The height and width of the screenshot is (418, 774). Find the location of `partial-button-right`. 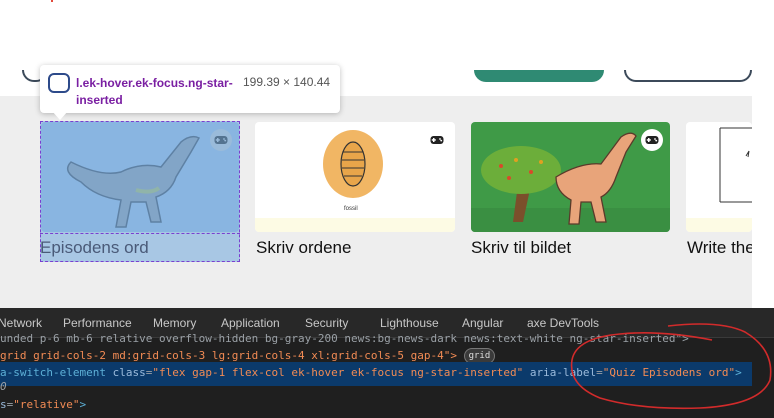

partial-button-right is located at coordinates (688, 76).